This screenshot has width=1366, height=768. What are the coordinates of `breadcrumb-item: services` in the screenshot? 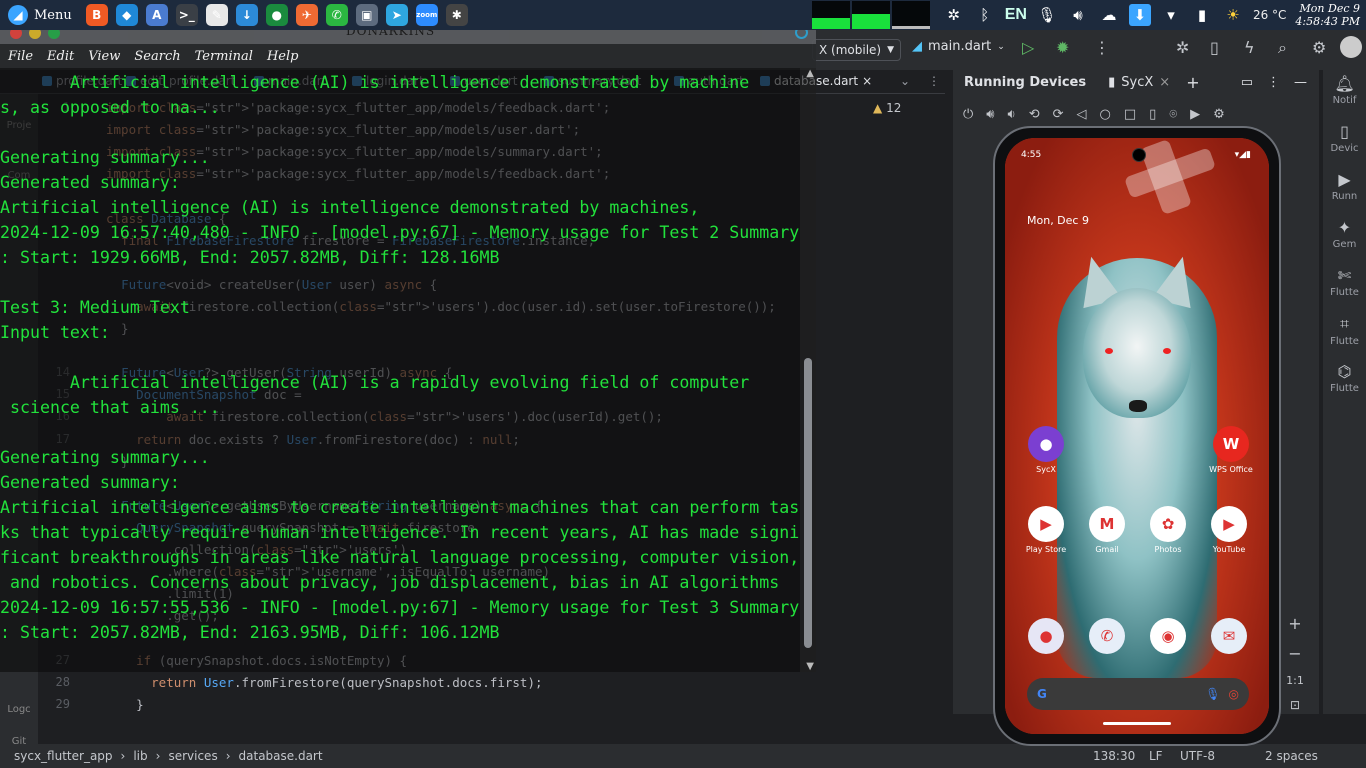 It's located at (192, 756).